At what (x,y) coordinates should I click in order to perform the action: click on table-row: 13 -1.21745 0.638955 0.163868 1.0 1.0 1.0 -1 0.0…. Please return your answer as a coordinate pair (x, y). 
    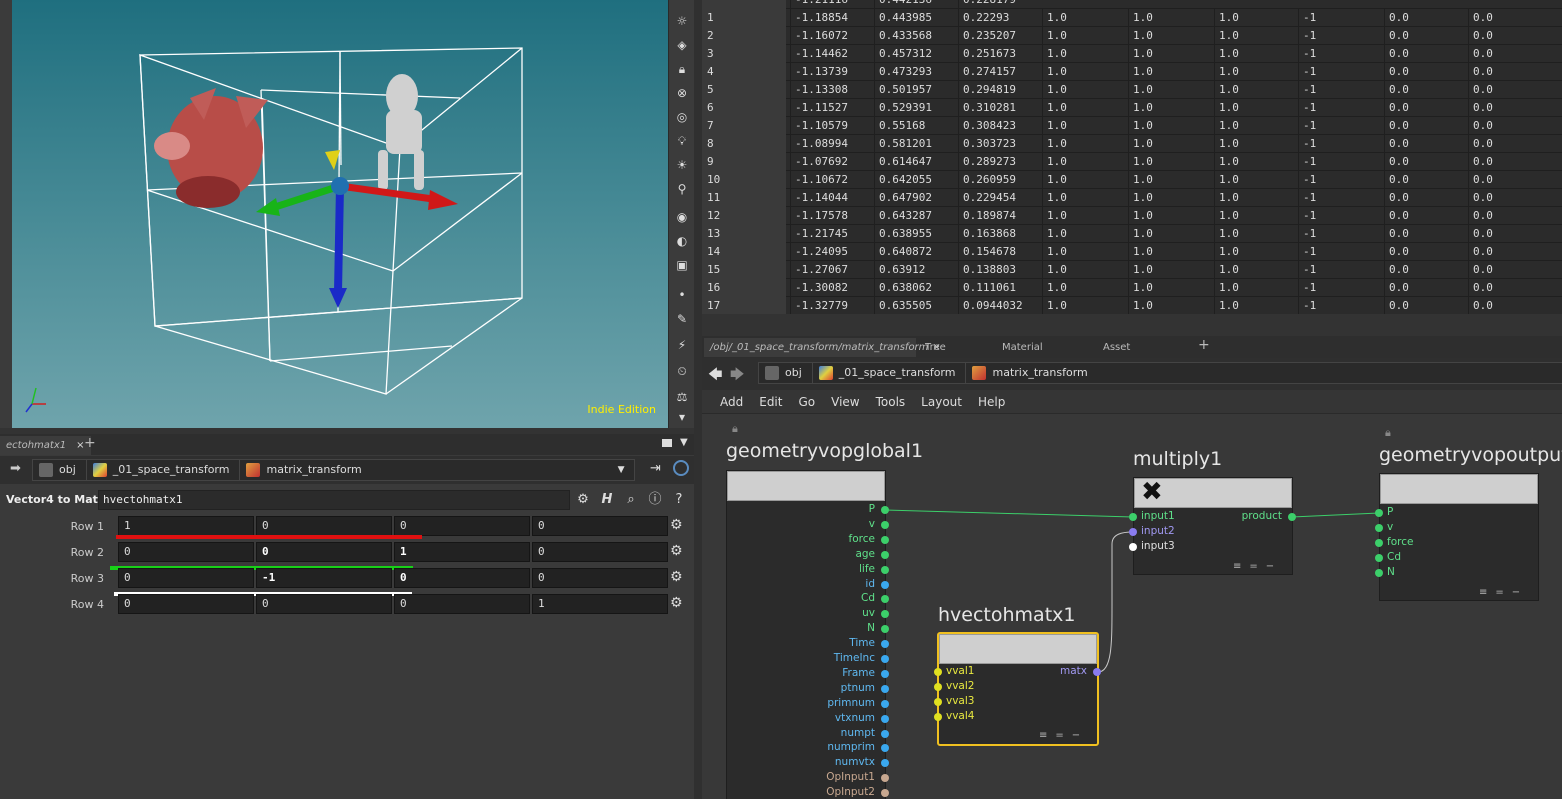
    Looking at the image, I should click on (1132, 234).